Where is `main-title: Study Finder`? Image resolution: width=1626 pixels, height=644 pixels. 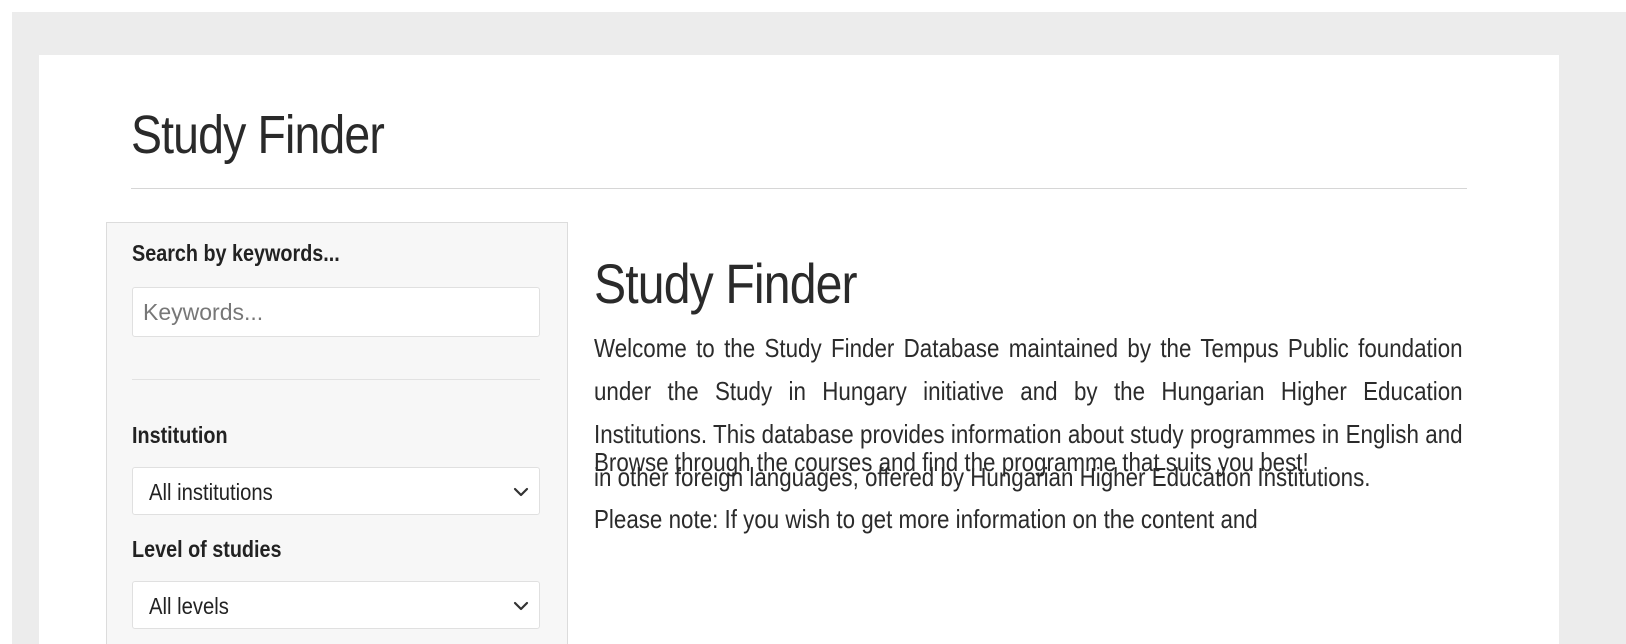 main-title: Study Finder is located at coordinates (726, 283).